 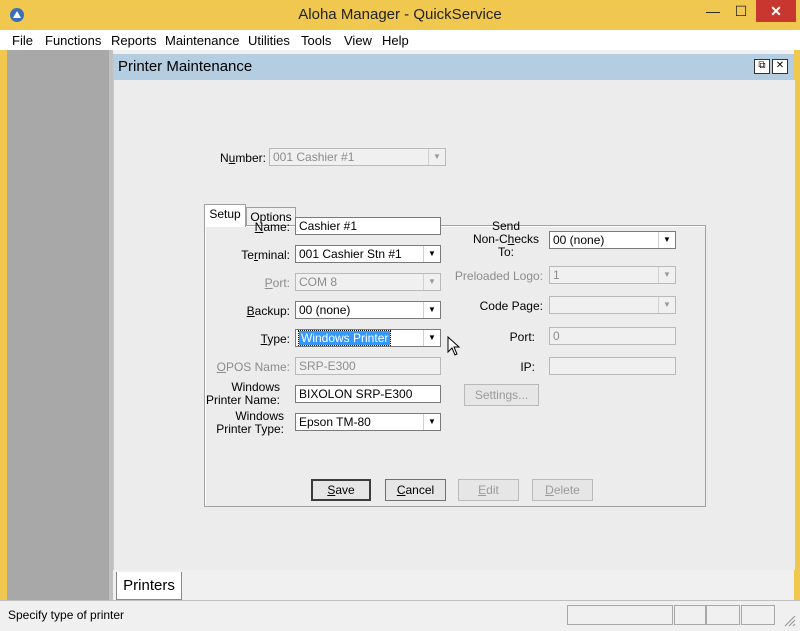 I want to click on resize-grip-icon, so click(x=789, y=620).